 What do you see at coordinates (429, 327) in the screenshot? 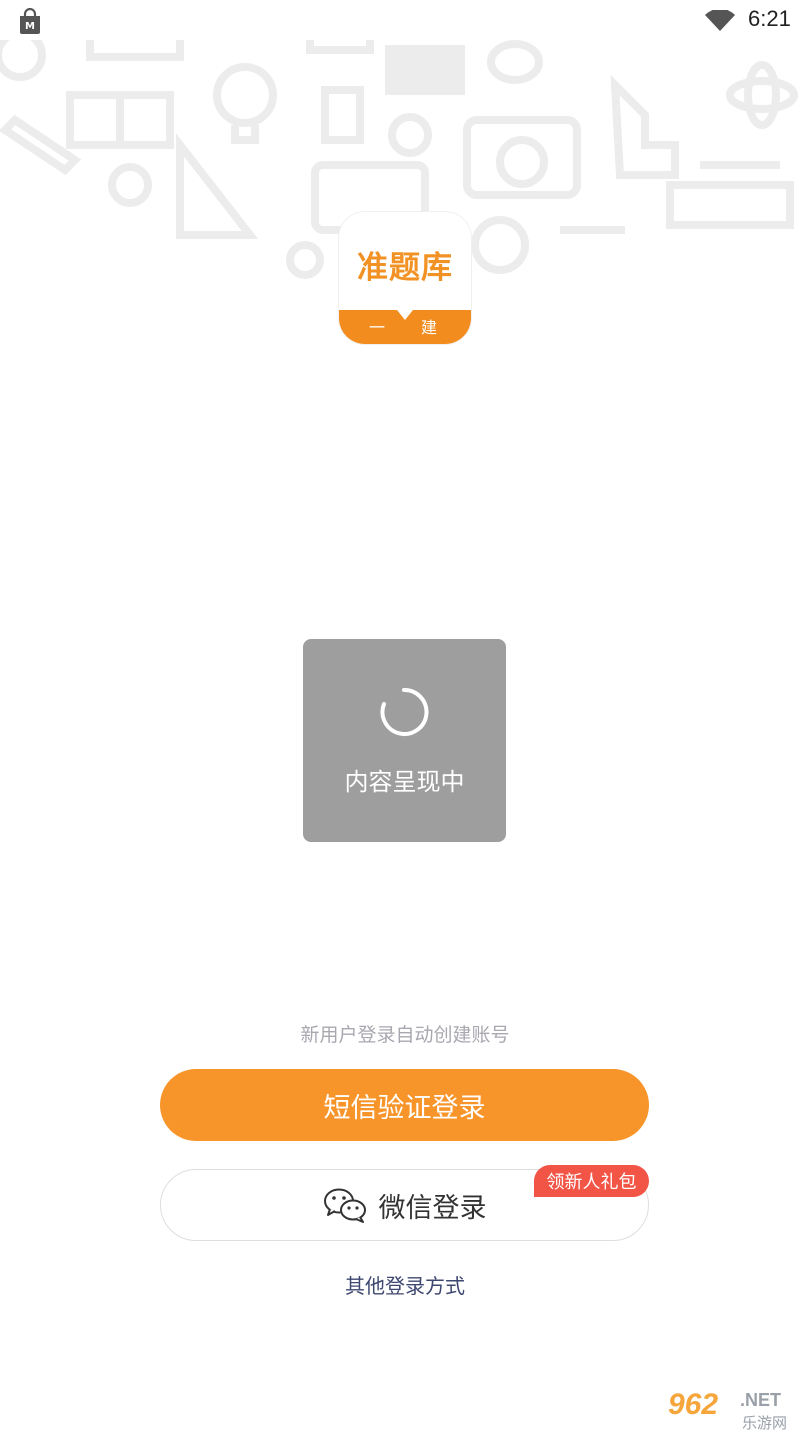
I see `logo-sub-right: 建` at bounding box center [429, 327].